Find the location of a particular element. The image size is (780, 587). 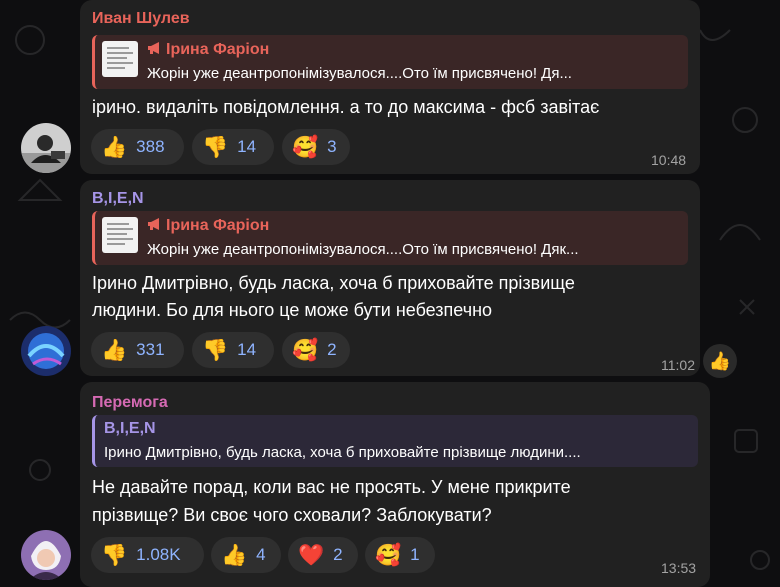

sender-name: B,I,E,N is located at coordinates (118, 199).